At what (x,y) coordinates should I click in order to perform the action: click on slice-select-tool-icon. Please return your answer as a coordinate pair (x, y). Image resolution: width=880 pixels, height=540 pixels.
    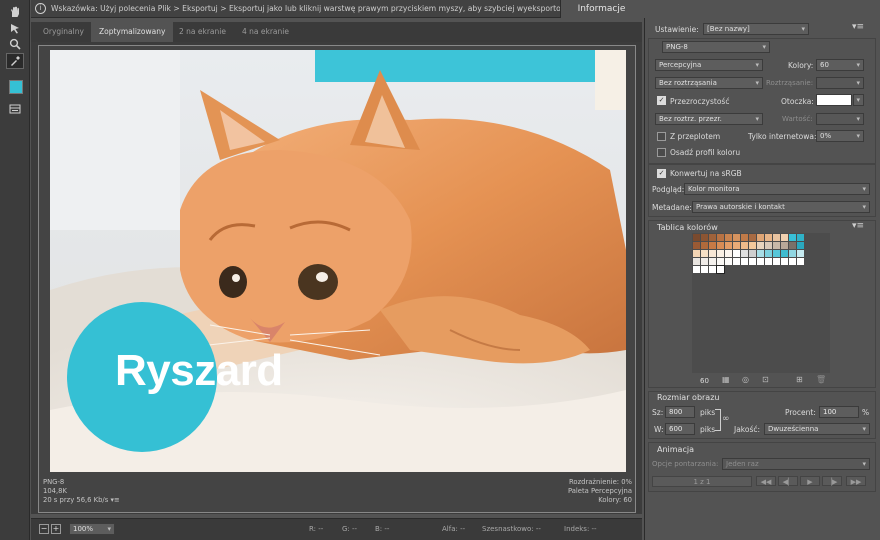
    Looking at the image, I should click on (15, 28).